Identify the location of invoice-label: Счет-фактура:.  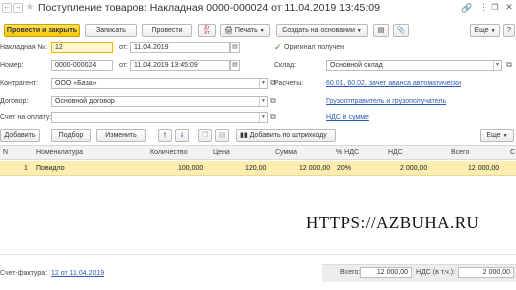
(24, 273).